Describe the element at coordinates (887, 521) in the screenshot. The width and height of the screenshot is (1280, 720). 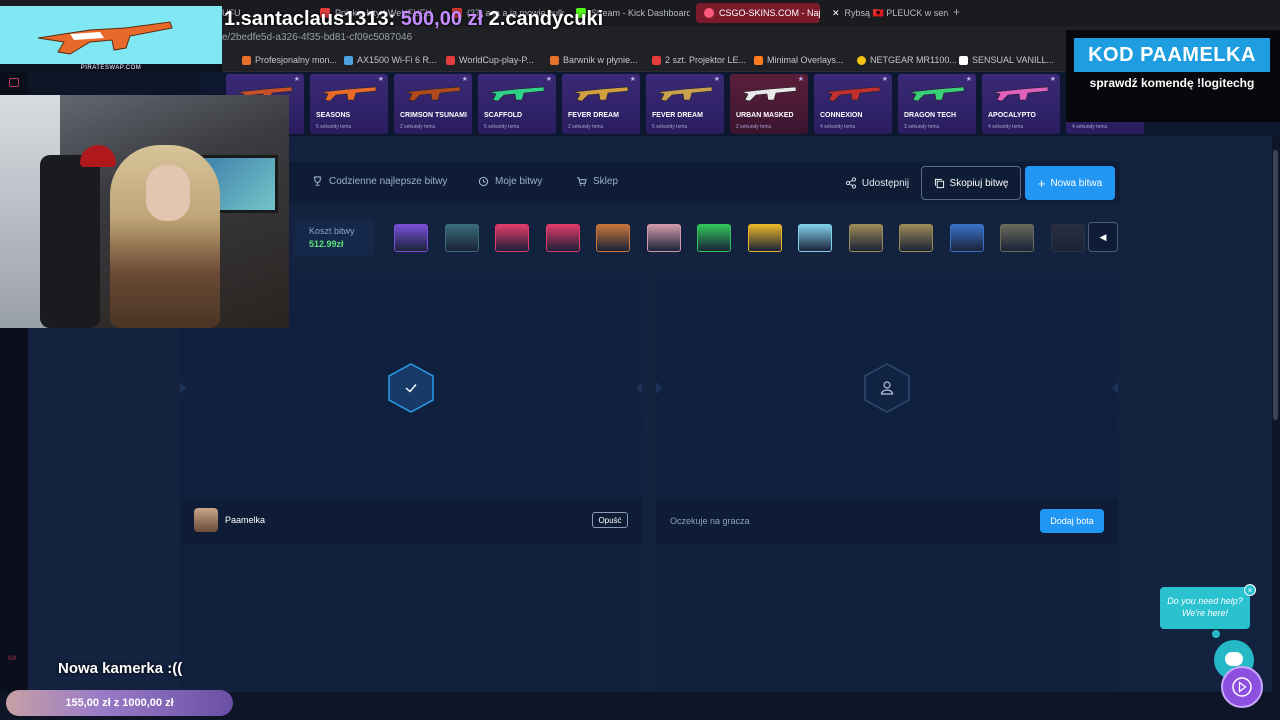
I see `player-2-bar: Oczekuje na gracza Dodaj bota` at that location.